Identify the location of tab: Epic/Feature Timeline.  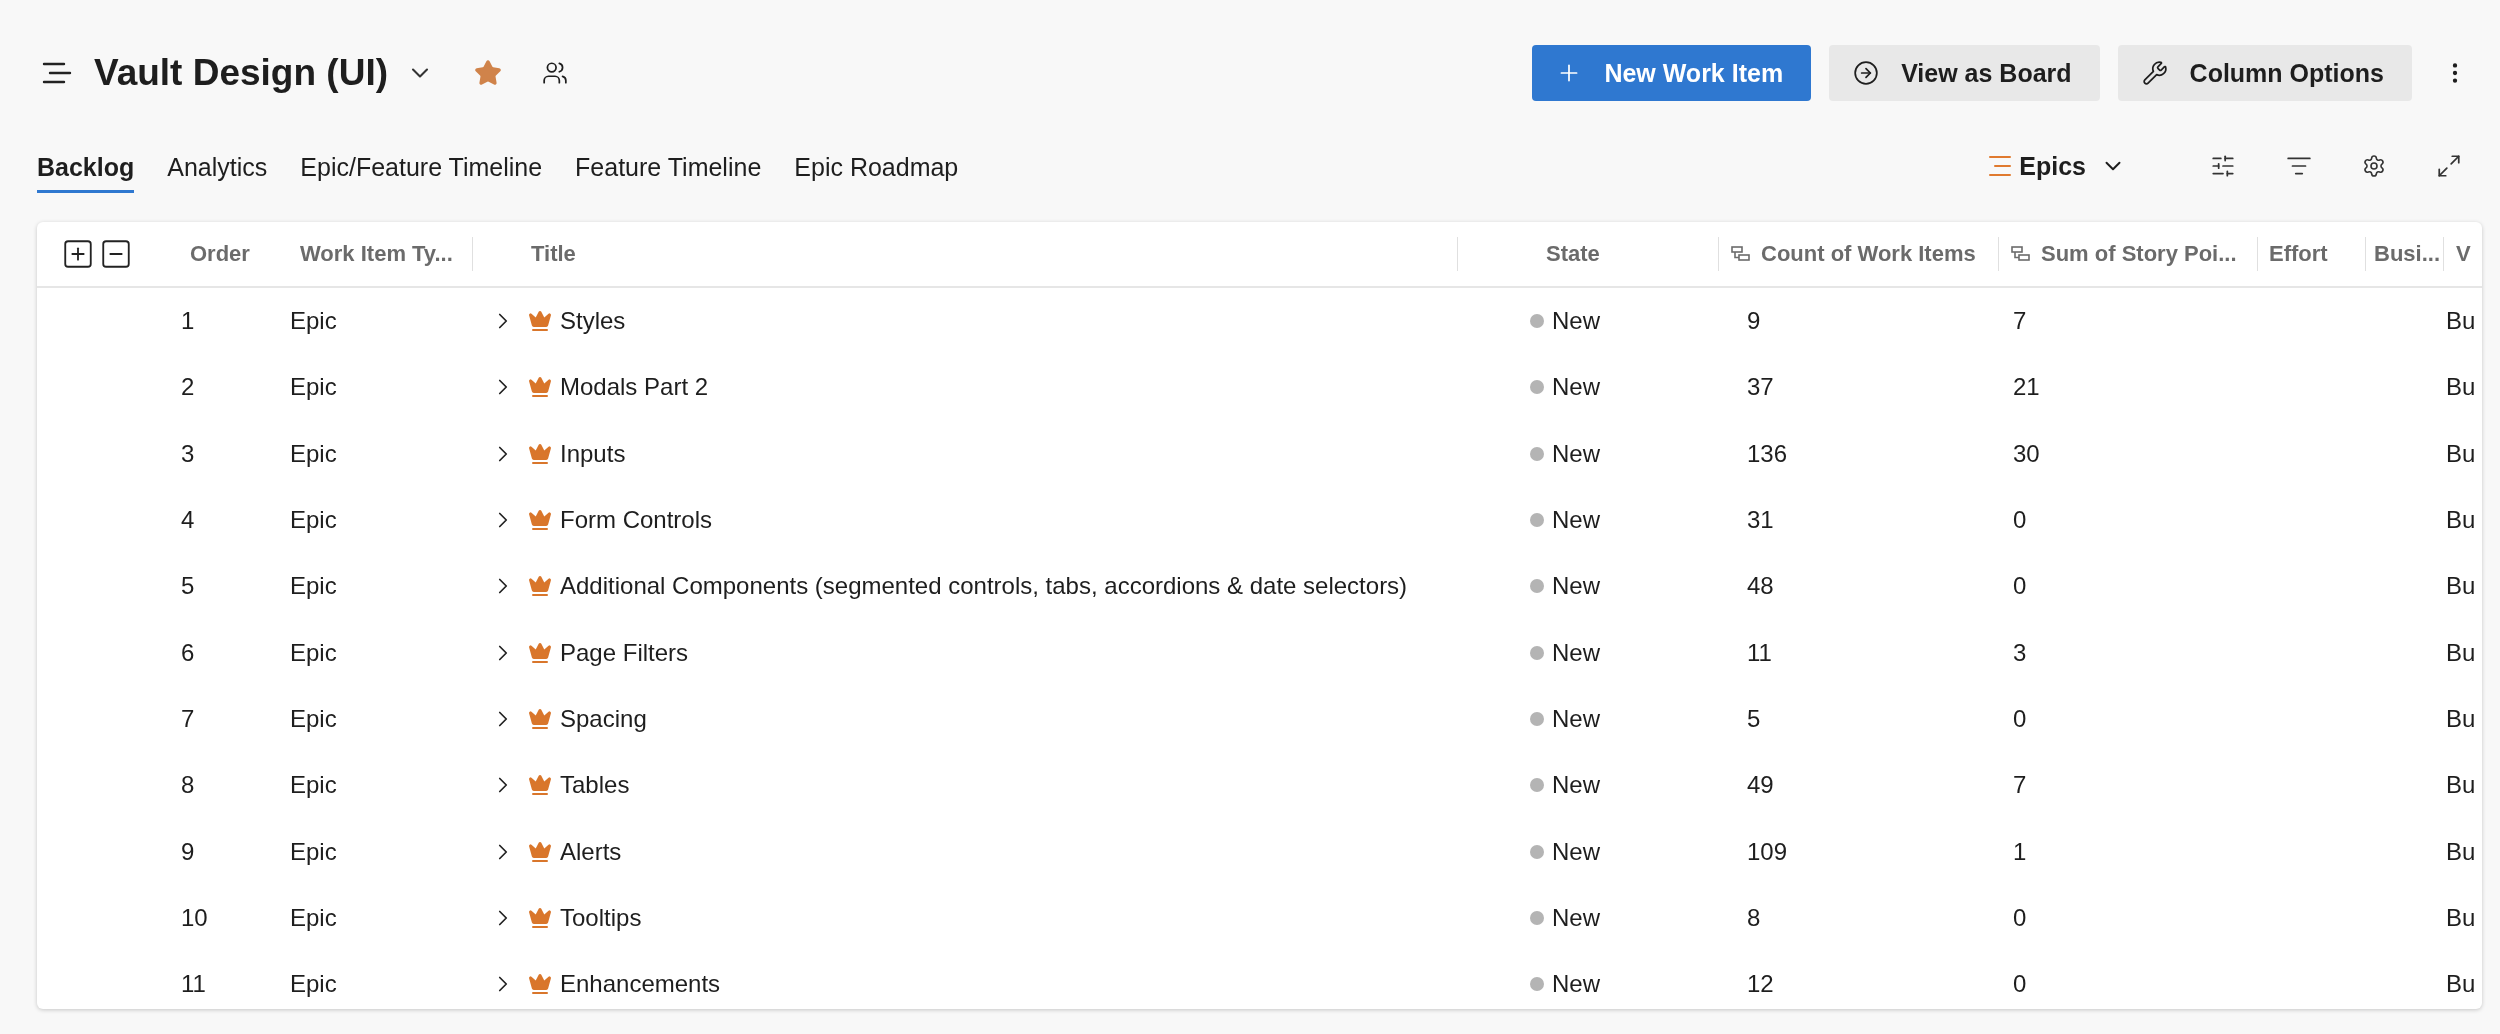
(421, 169).